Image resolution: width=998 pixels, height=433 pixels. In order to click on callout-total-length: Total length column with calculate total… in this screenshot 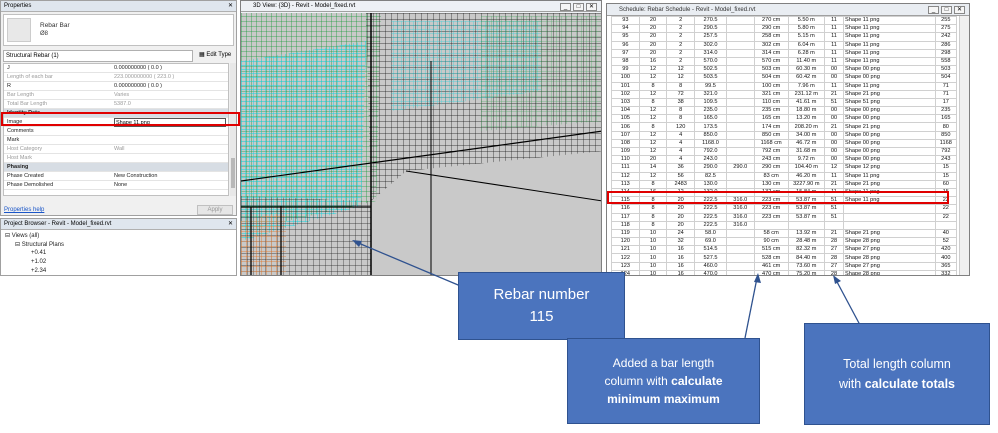, I will do `click(897, 374)`.